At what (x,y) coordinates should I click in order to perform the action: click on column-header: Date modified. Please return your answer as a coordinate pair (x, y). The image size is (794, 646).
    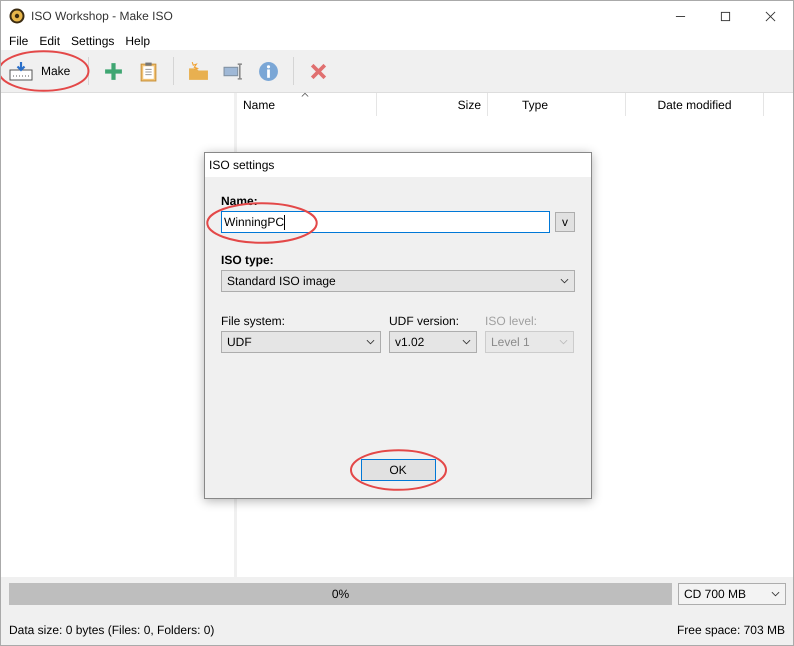
    Looking at the image, I should click on (695, 104).